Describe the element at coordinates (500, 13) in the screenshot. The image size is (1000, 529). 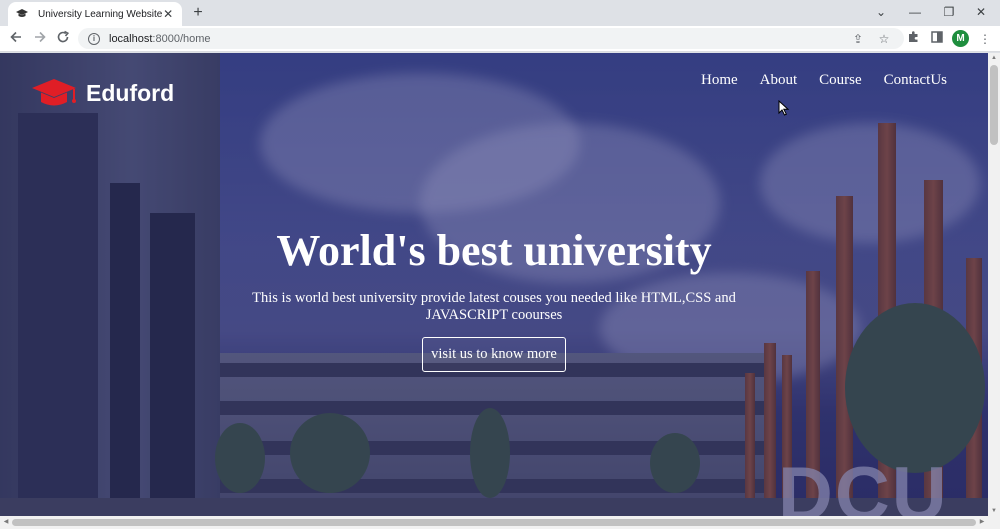
I see `tab-strip: University Learning Website ✕ + ⌄ — ❐ ✕` at that location.